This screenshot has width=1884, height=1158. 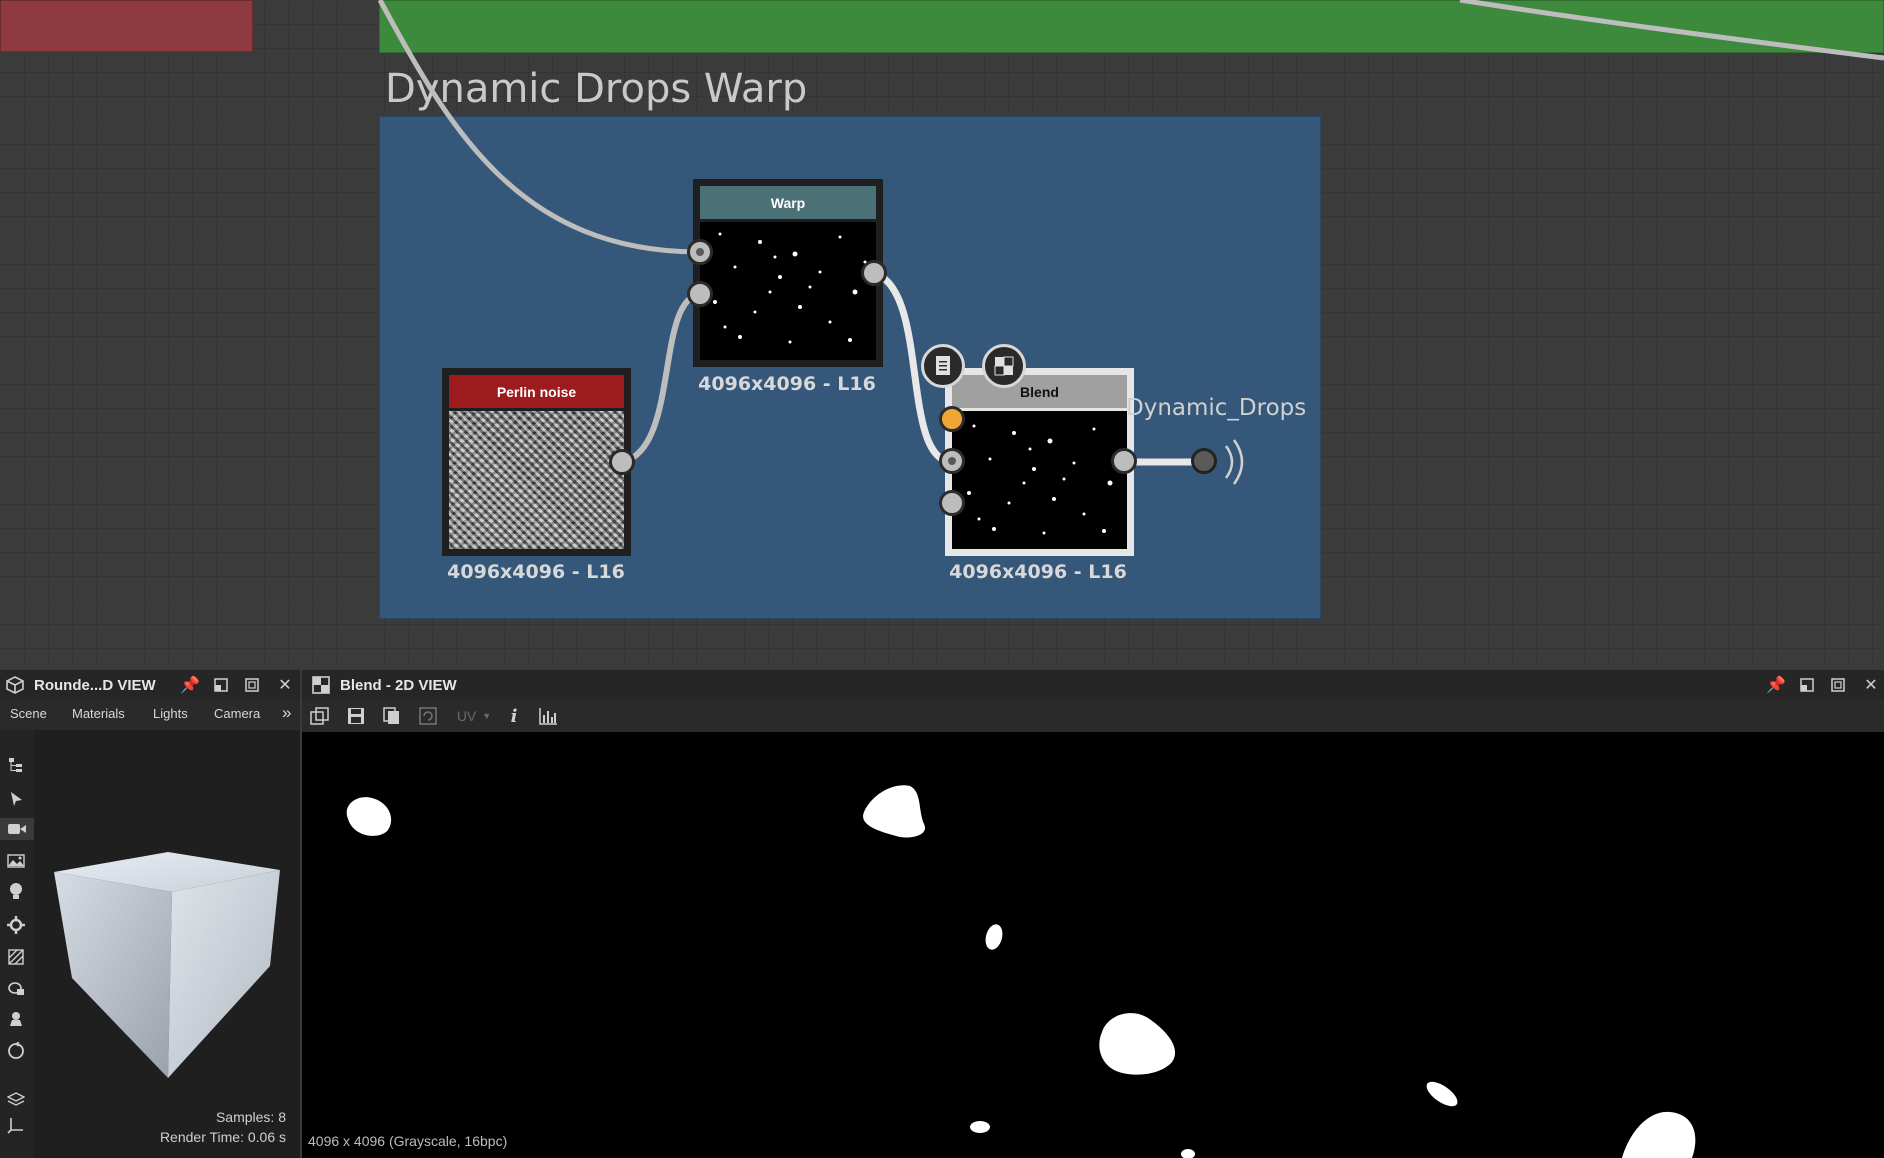 I want to click on blend-doc-badge, so click(x=943, y=366).